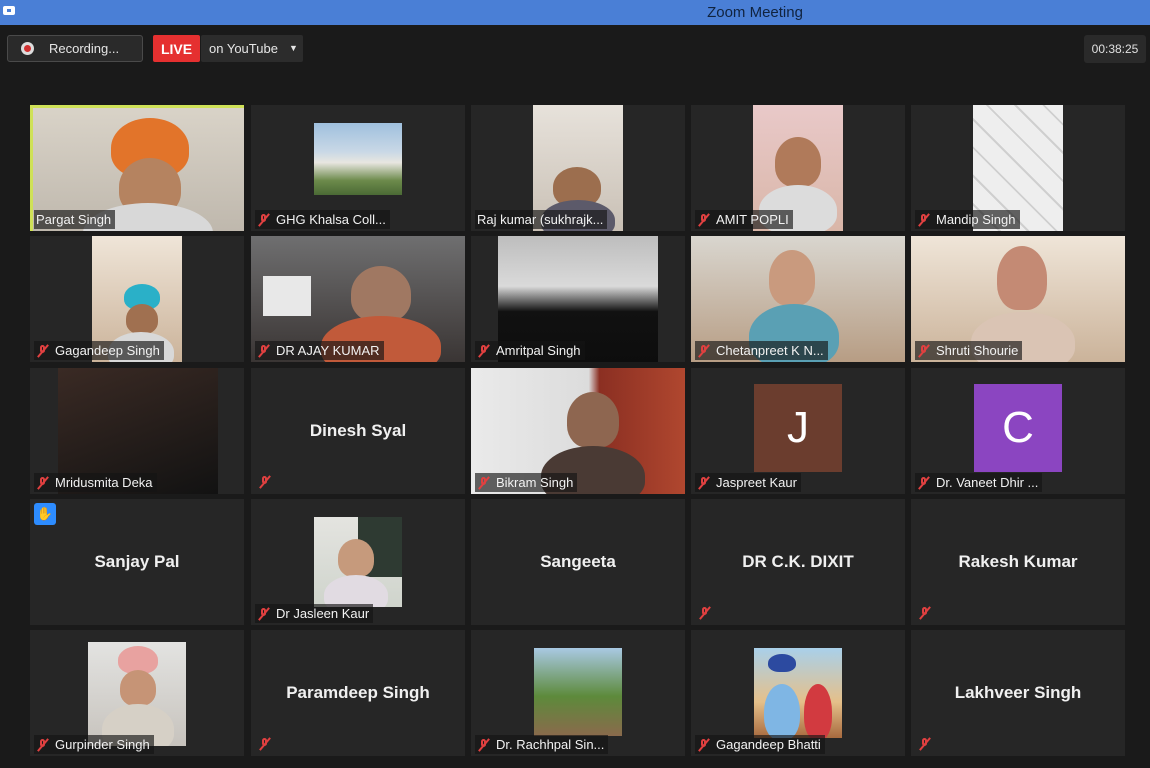  I want to click on participant-avatar: J, so click(798, 428).